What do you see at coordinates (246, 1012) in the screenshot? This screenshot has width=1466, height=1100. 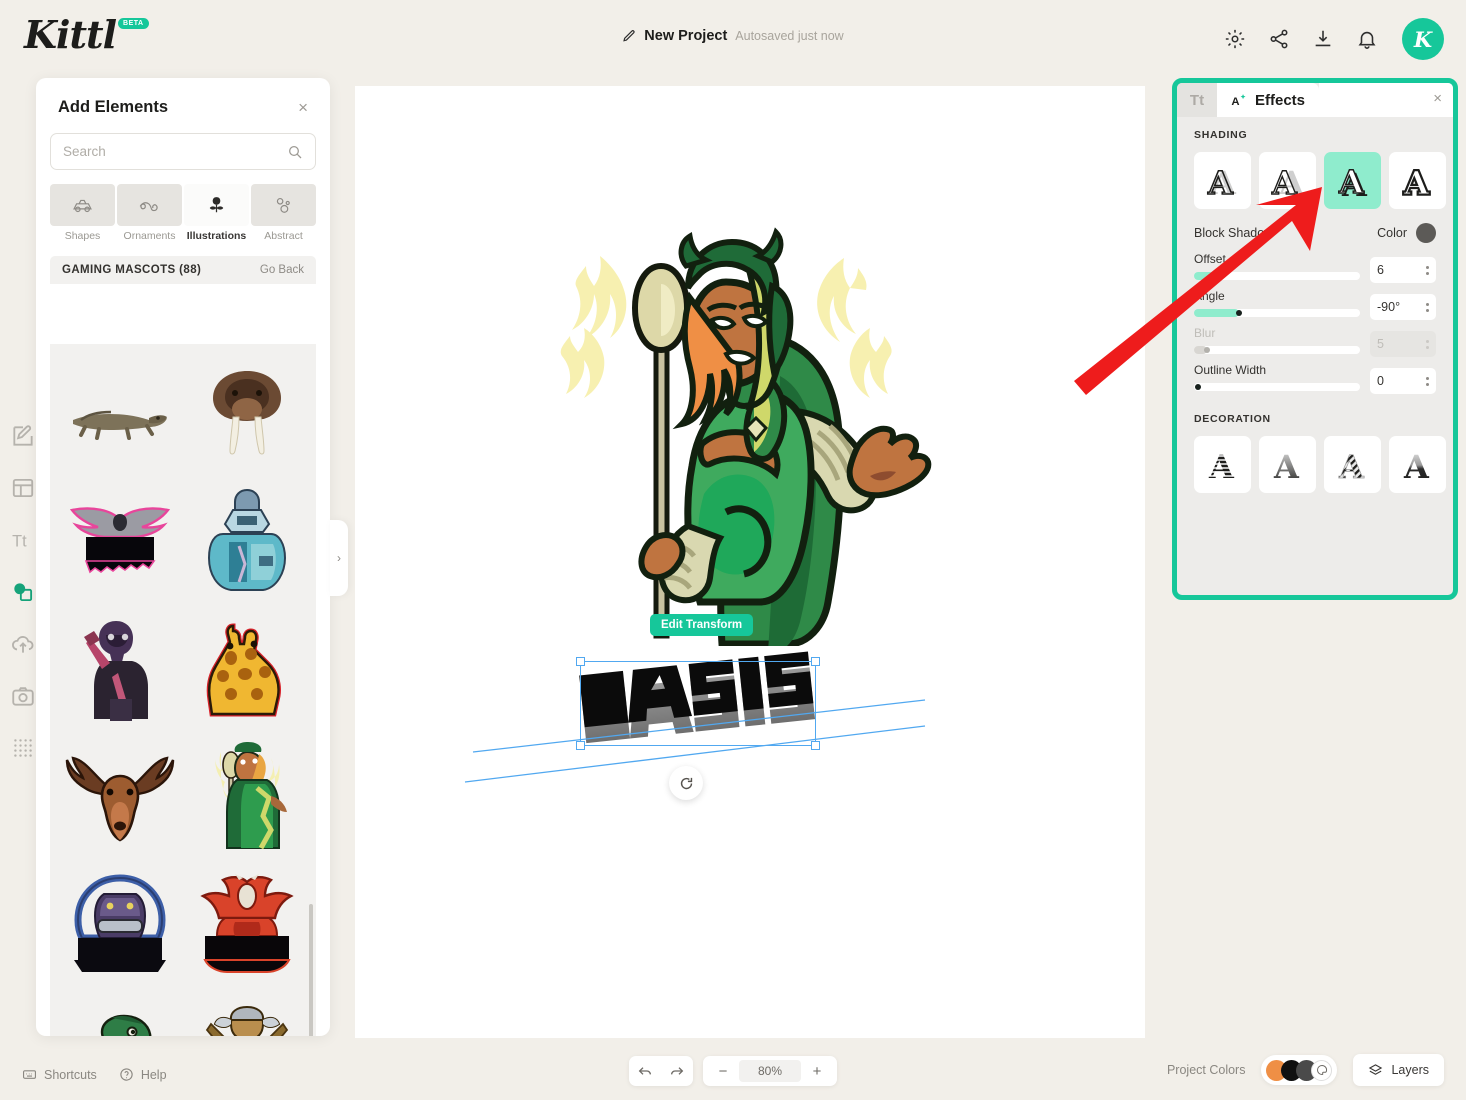 I see `element-thumbnail-viking` at bounding box center [246, 1012].